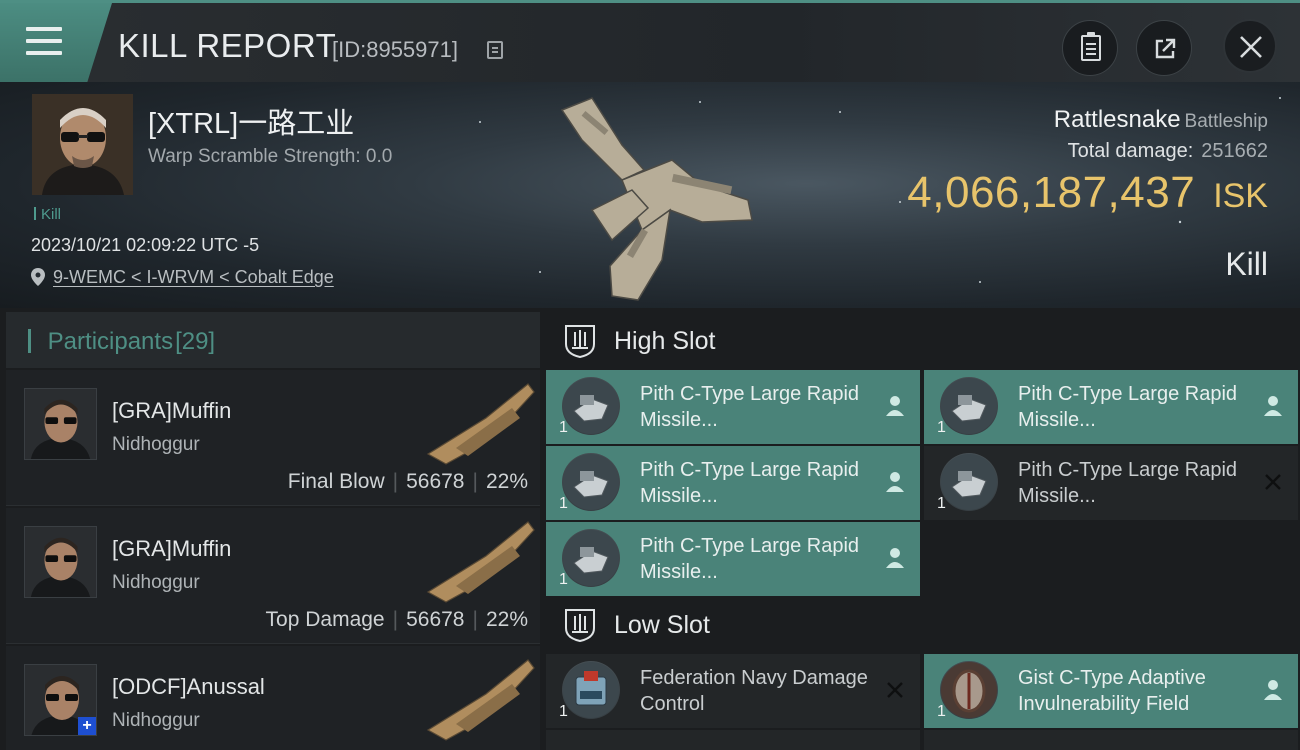  I want to click on victim-ship-name: Rattlesnake, so click(1117, 119).